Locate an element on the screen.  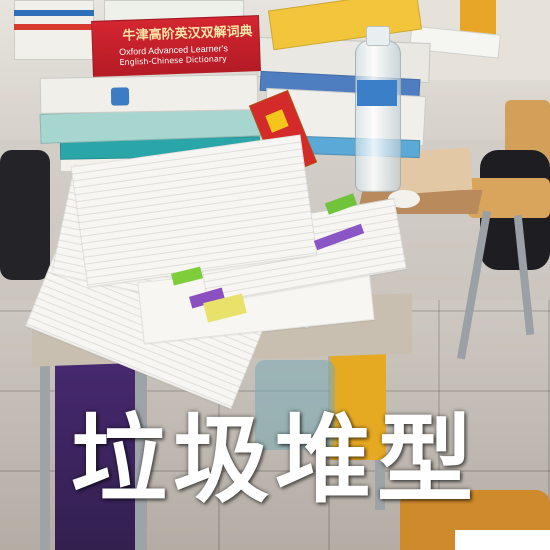
dictionary-chinese-title: 牛津高阶英汉双解词典 is located at coordinates (187, 34).